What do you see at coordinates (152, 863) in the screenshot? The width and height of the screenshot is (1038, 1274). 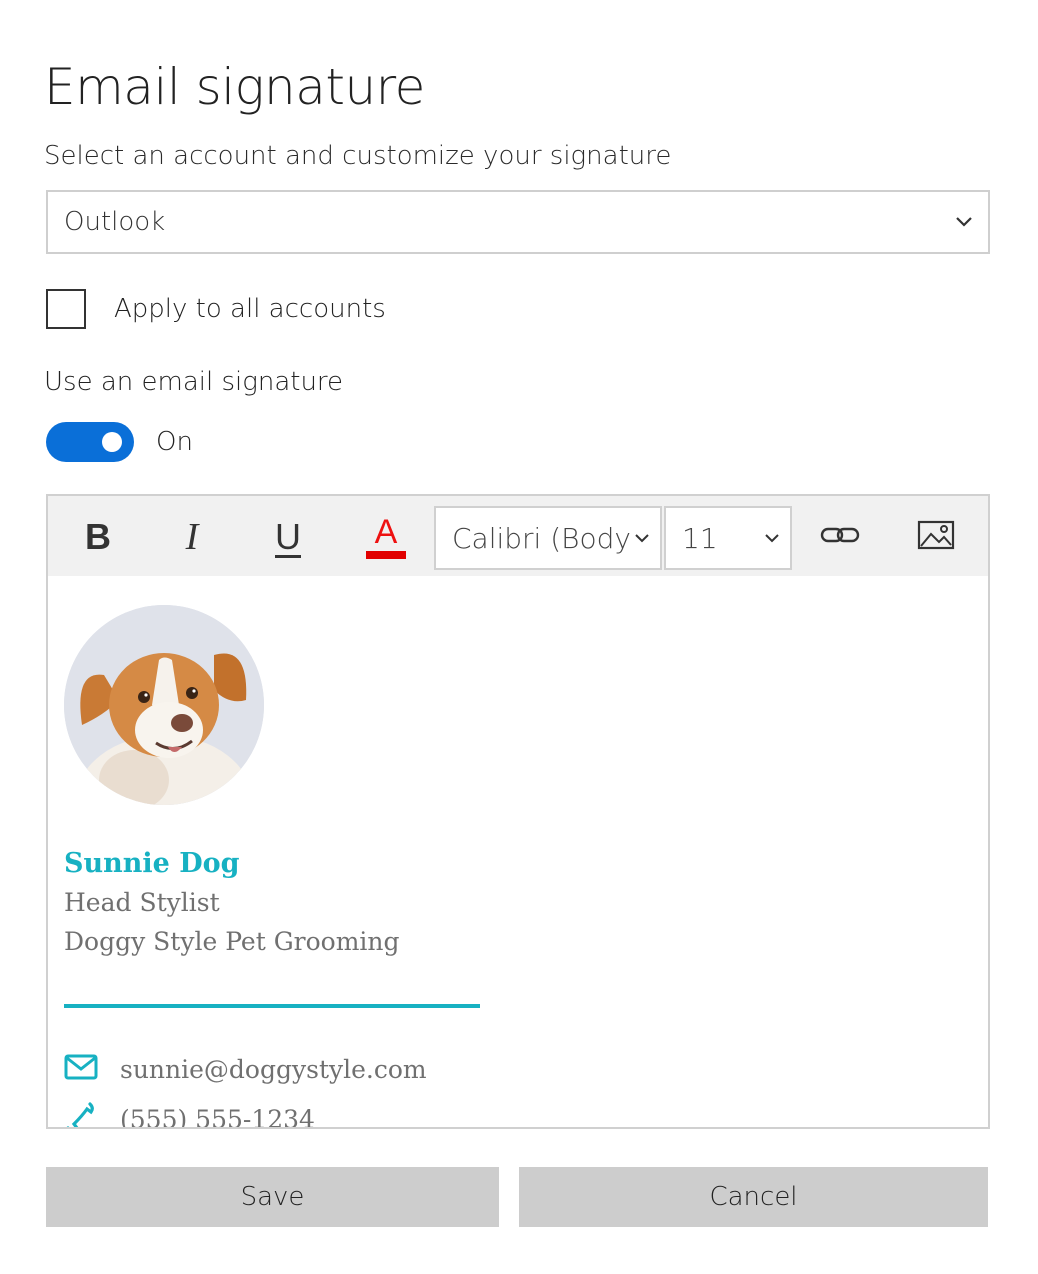 I see `signature-name: Sunnie Dog` at bounding box center [152, 863].